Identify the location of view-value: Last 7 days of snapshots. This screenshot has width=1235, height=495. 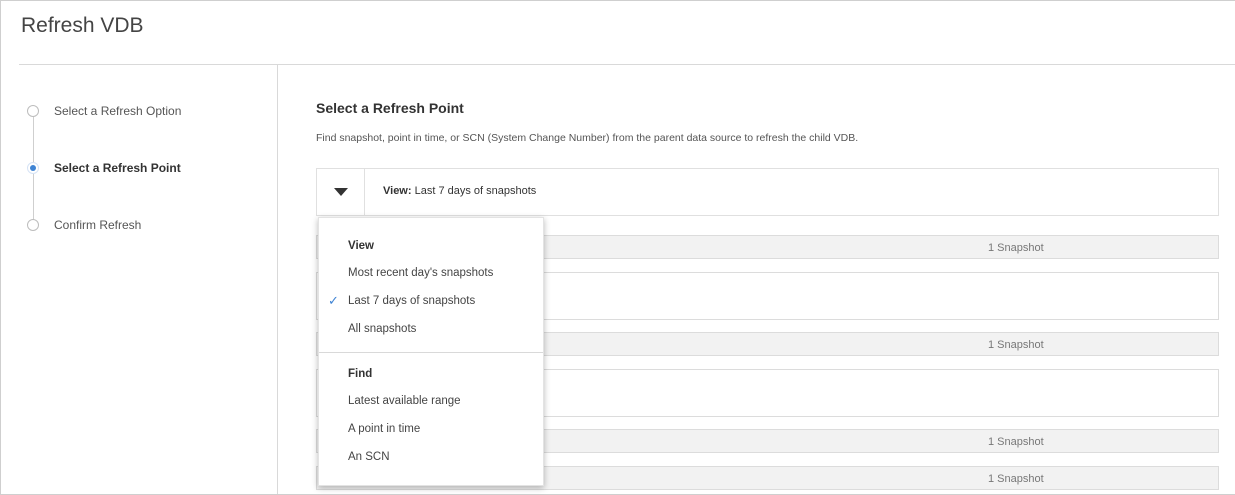
(475, 191).